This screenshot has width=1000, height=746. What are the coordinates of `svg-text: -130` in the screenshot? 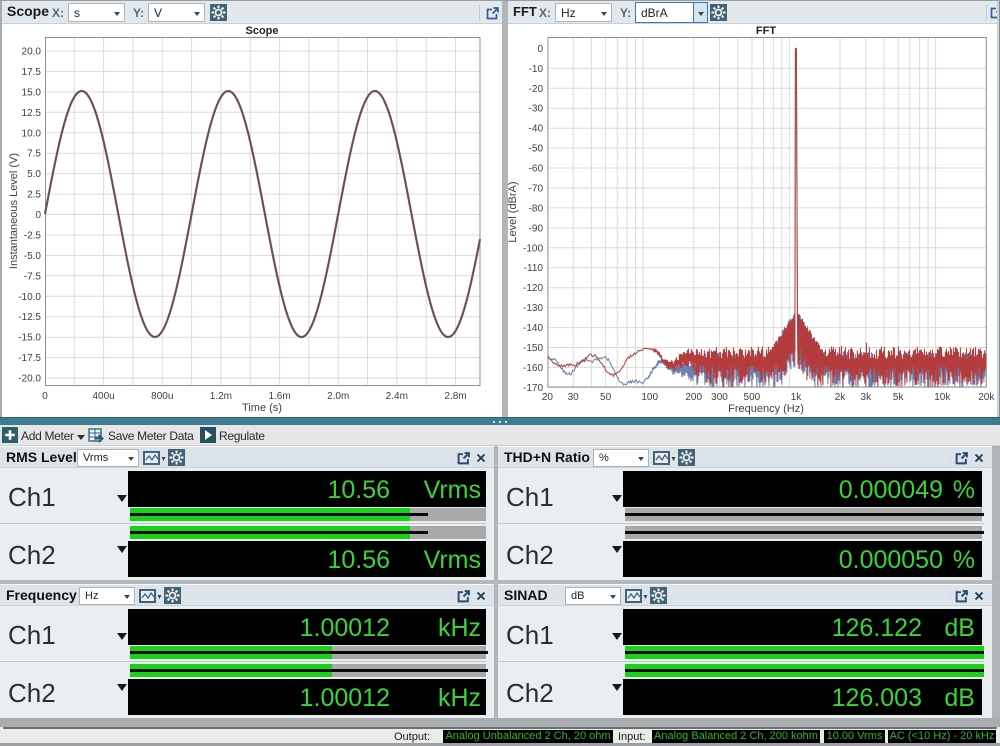 It's located at (533, 308).